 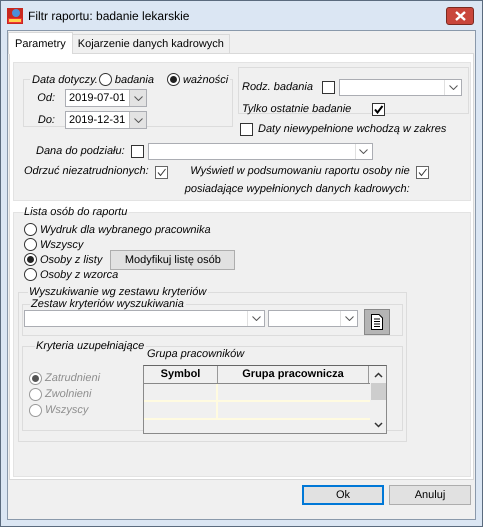 I want to click on group-title: Data dotyczy., so click(x=65, y=80).